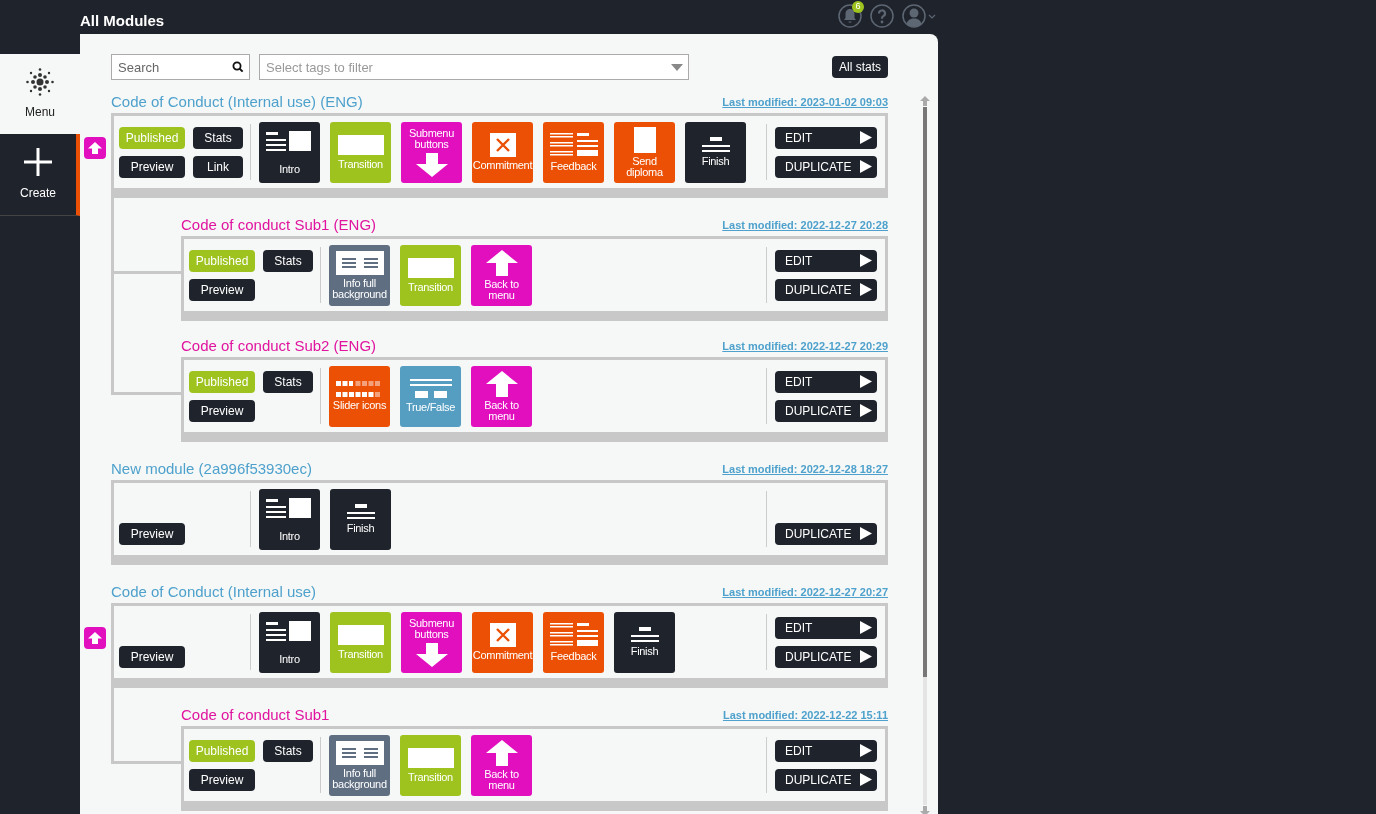 The image size is (1376, 814). I want to click on tag-filter-dropdown: Select tags to filter, so click(474, 67).